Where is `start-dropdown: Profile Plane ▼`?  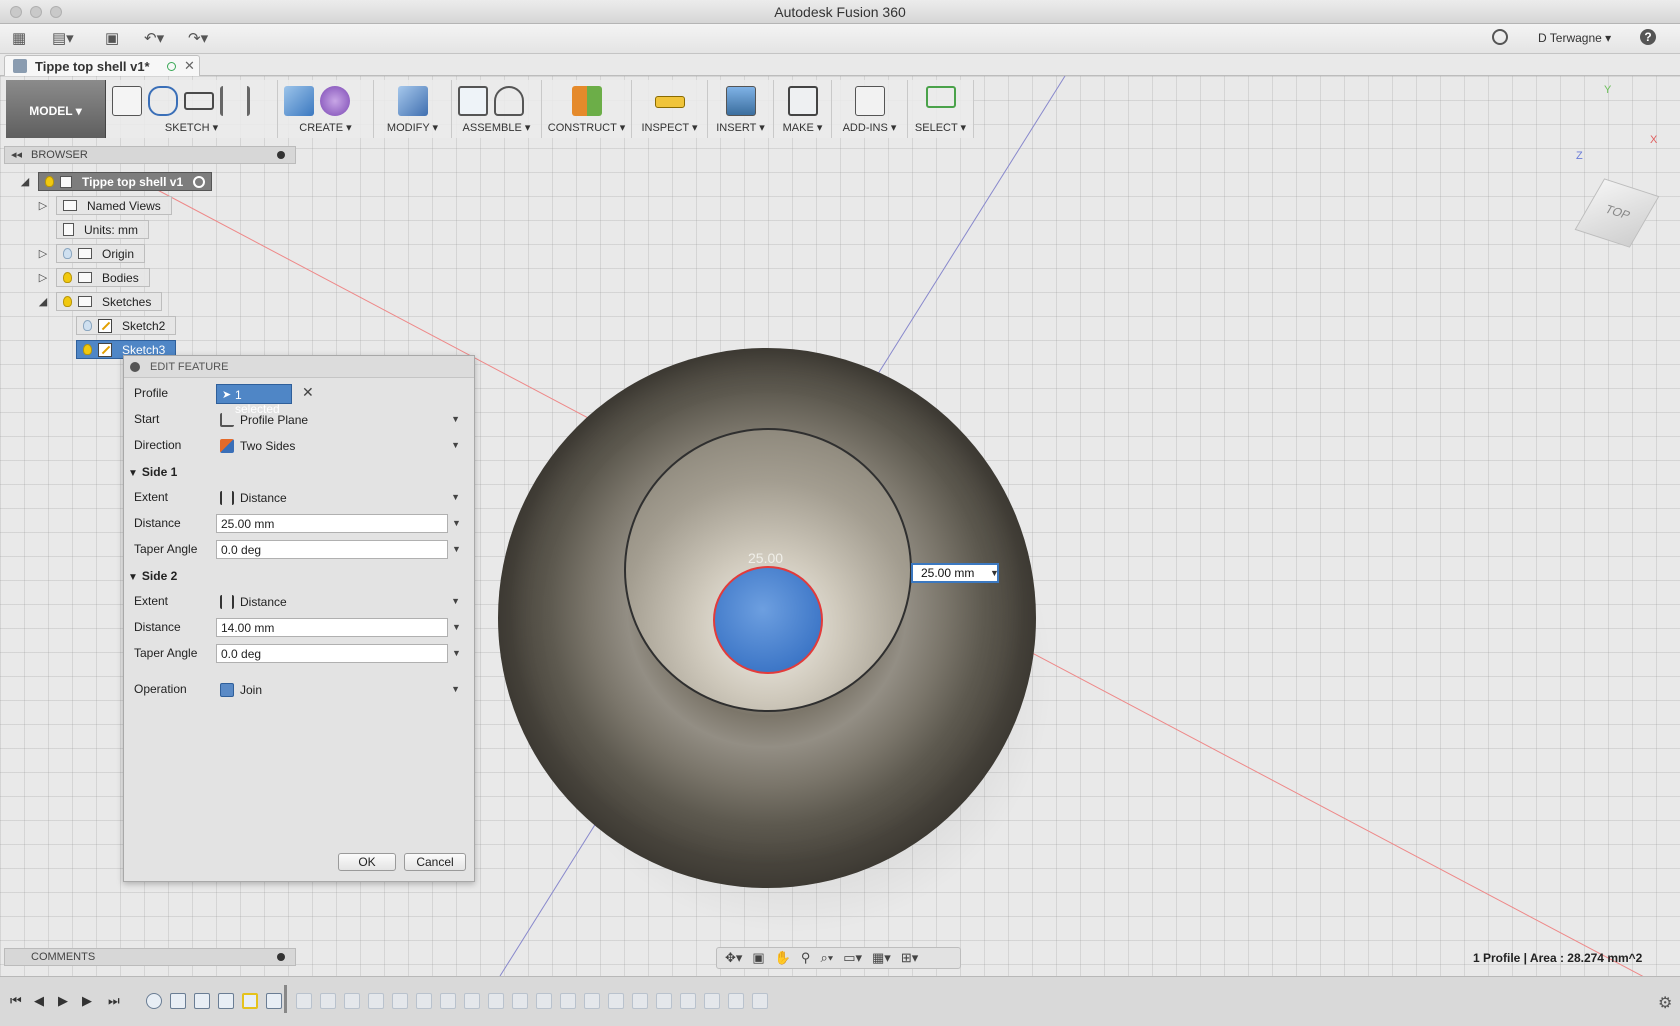
start-dropdown: Profile Plane ▼ is located at coordinates (339, 419).